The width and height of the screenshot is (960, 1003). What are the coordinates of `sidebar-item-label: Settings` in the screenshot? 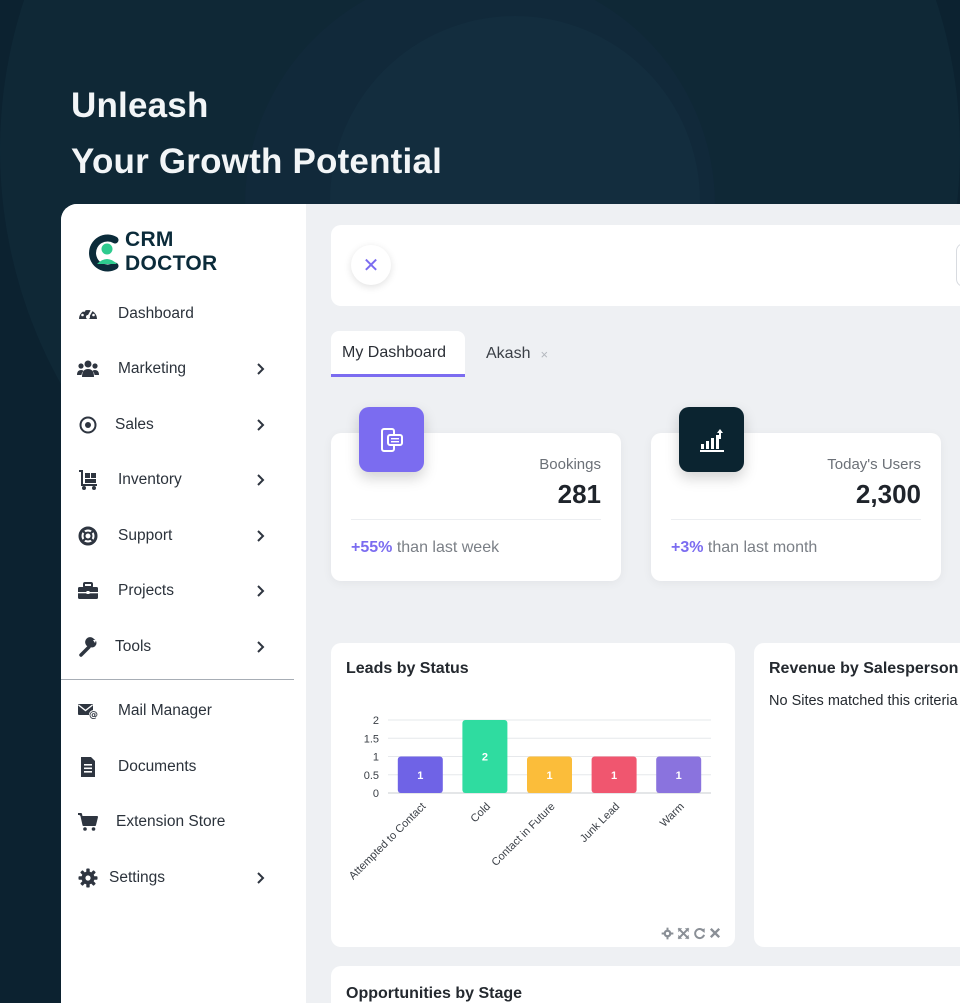 It's located at (137, 877).